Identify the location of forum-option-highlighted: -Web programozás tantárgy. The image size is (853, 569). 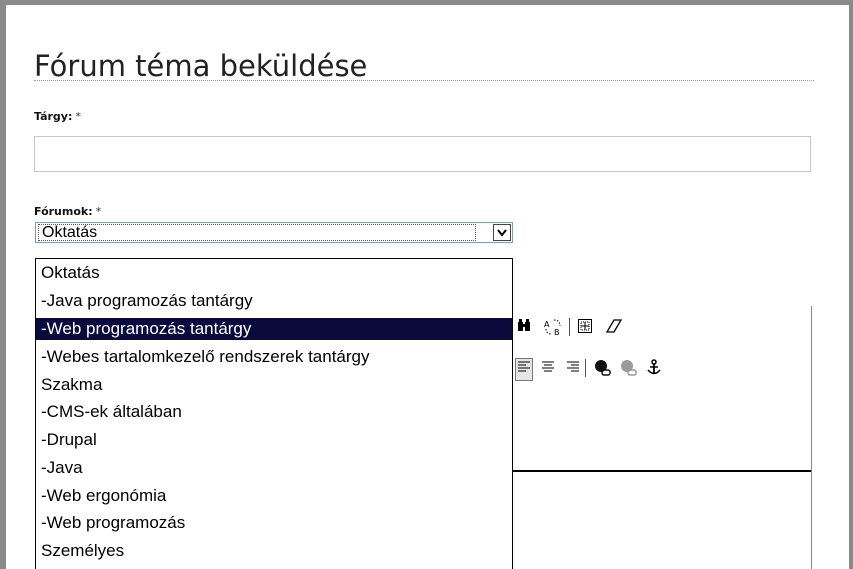
(274, 329).